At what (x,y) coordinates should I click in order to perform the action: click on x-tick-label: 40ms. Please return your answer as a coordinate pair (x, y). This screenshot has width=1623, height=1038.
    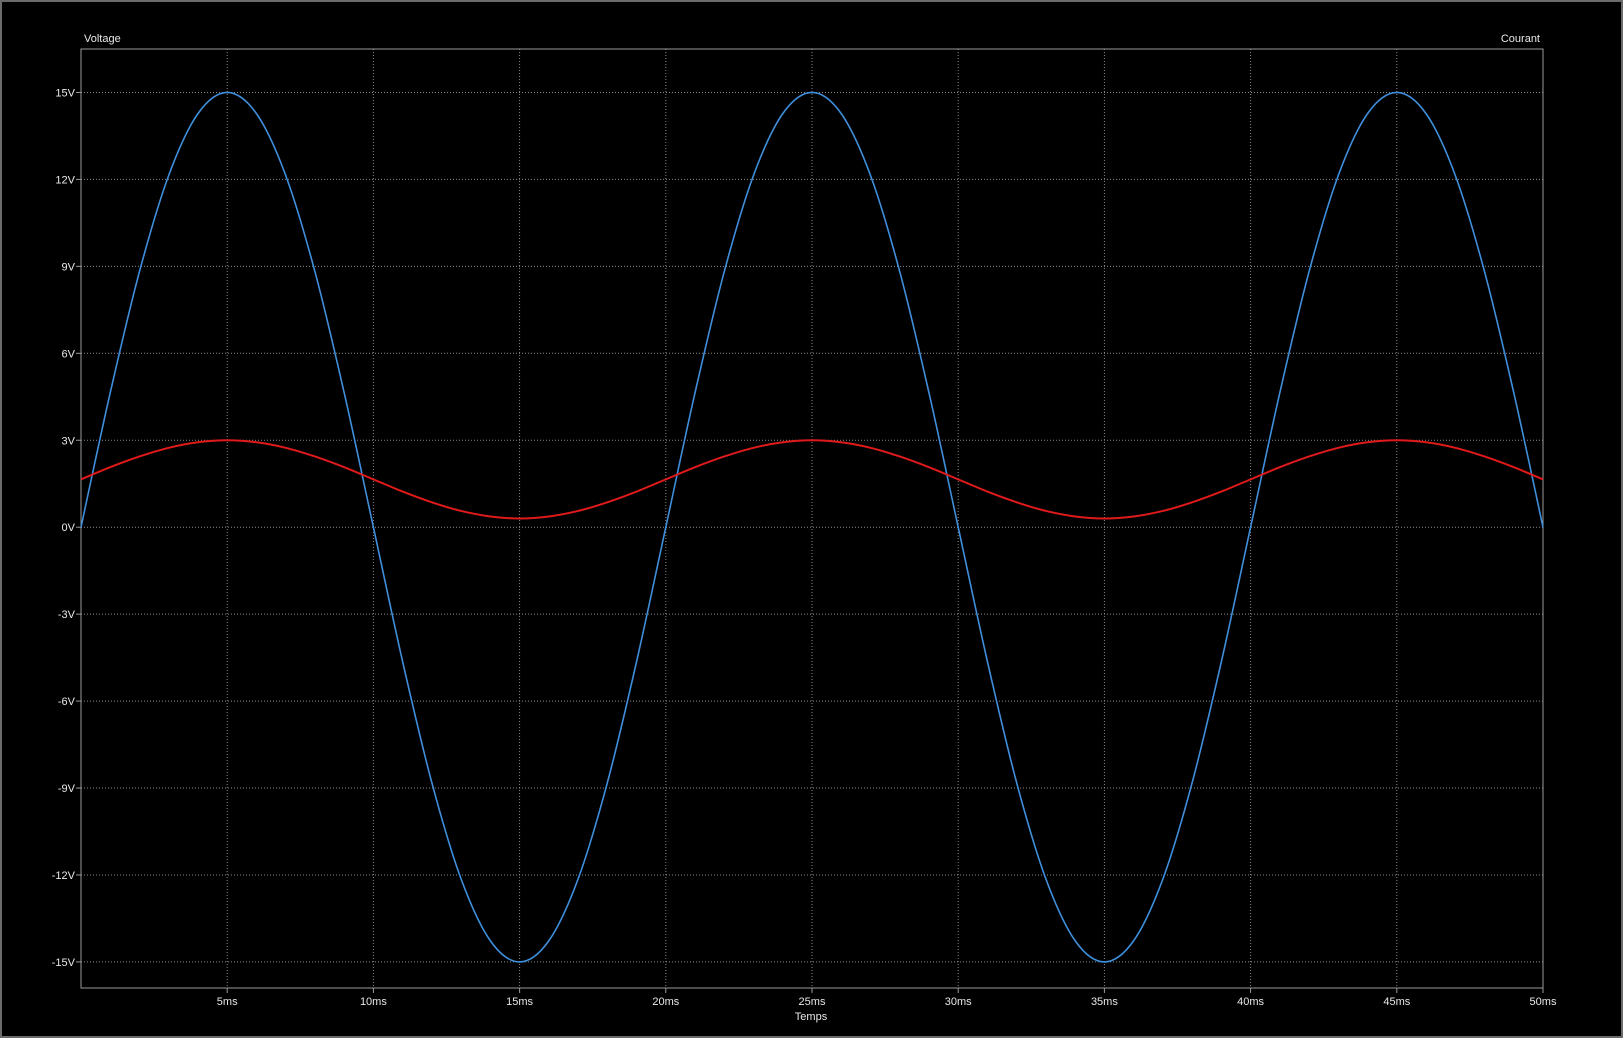
    Looking at the image, I should click on (1250, 1002).